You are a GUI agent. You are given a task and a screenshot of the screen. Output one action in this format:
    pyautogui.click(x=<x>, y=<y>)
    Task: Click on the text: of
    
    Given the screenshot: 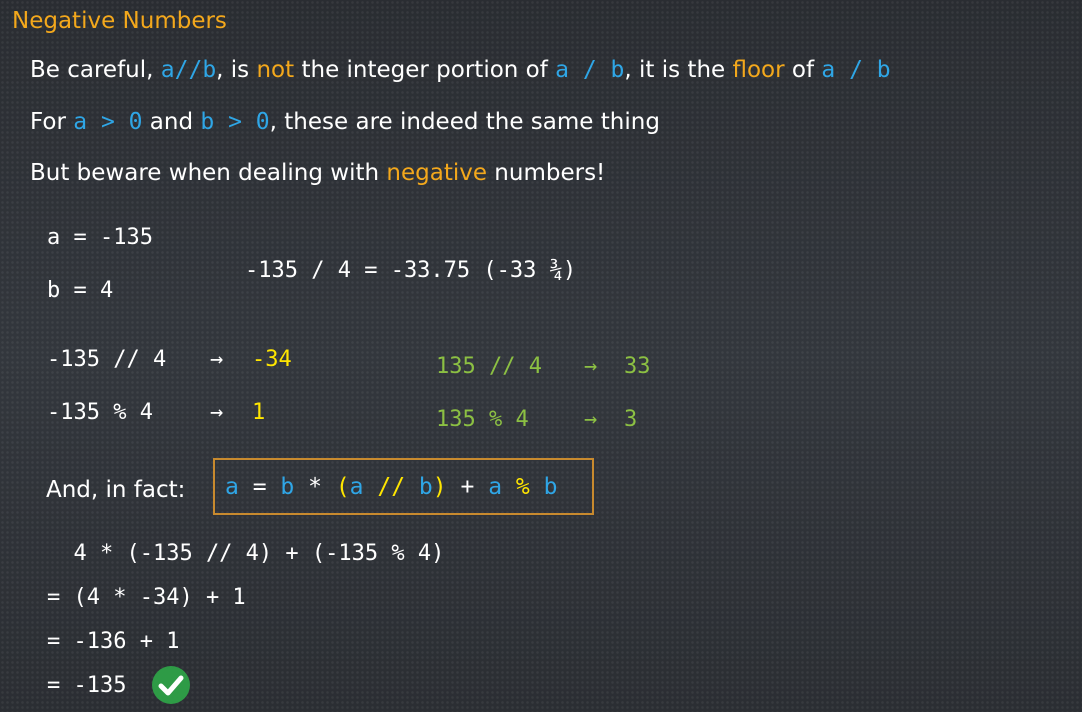 What is the action you would take?
    pyautogui.click(x=803, y=70)
    